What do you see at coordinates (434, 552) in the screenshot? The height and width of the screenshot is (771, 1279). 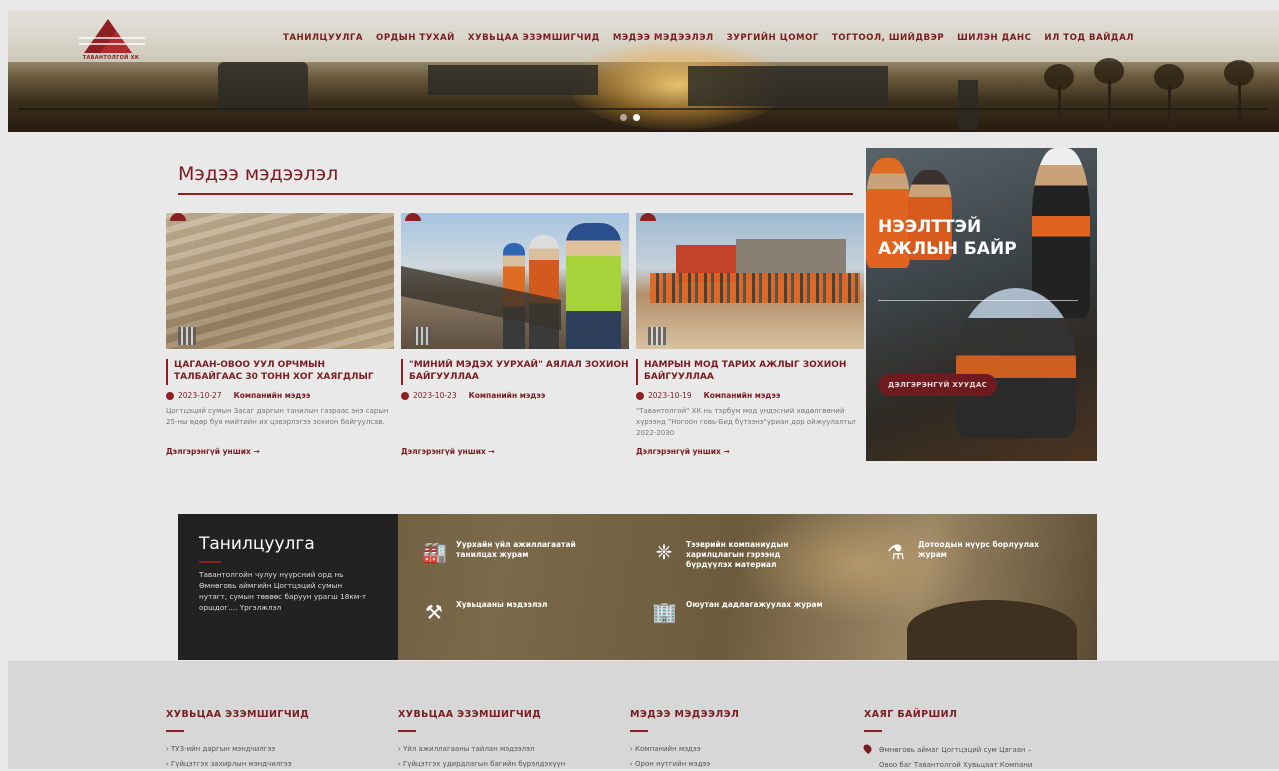 I see `factory-icon: 🏭` at bounding box center [434, 552].